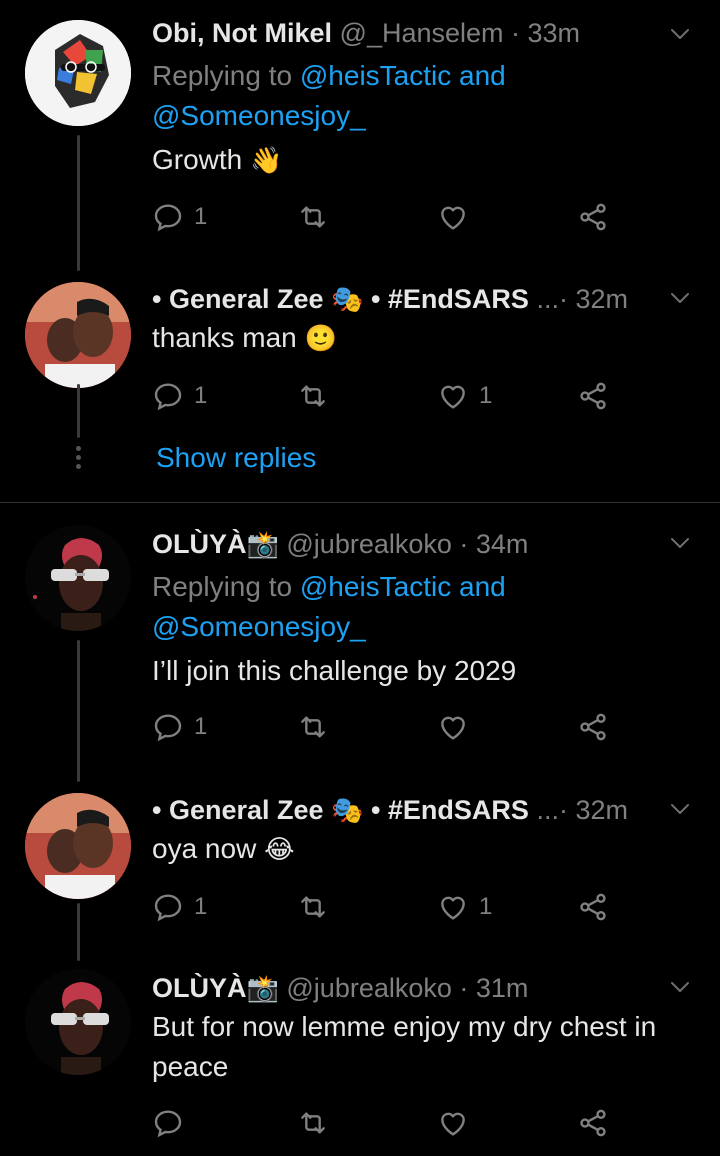  I want to click on tweet-text: I’ll join this challenge by 2029, so click(334, 670).